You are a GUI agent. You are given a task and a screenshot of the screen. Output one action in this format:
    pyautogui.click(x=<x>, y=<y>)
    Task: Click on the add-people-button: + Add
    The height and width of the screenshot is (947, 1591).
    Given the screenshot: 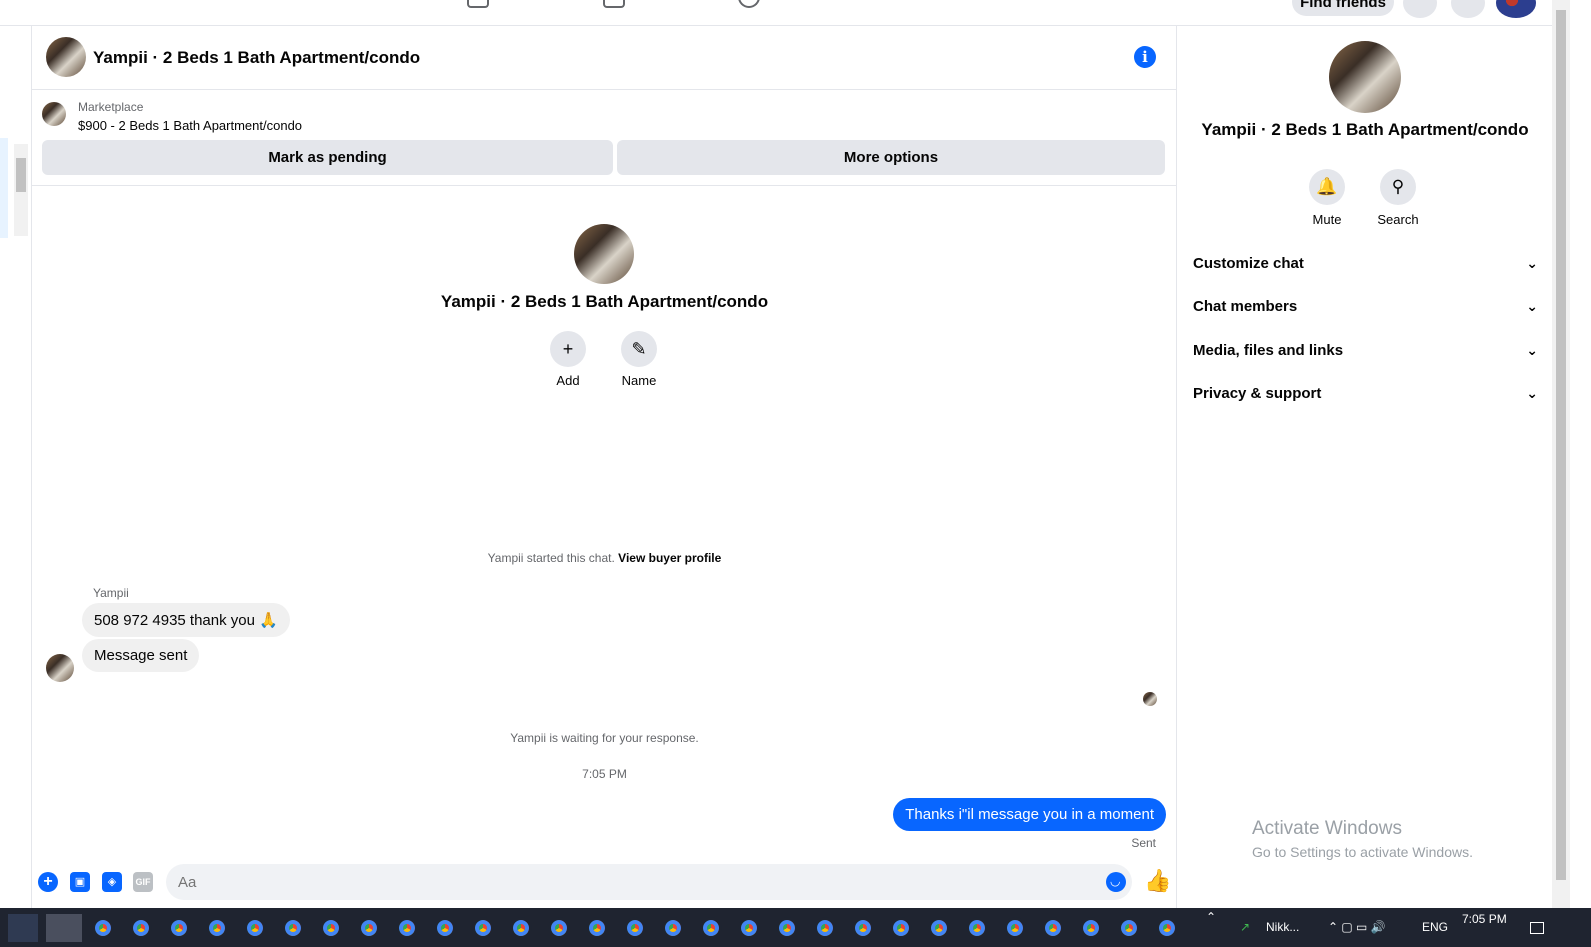 What is the action you would take?
    pyautogui.click(x=568, y=359)
    